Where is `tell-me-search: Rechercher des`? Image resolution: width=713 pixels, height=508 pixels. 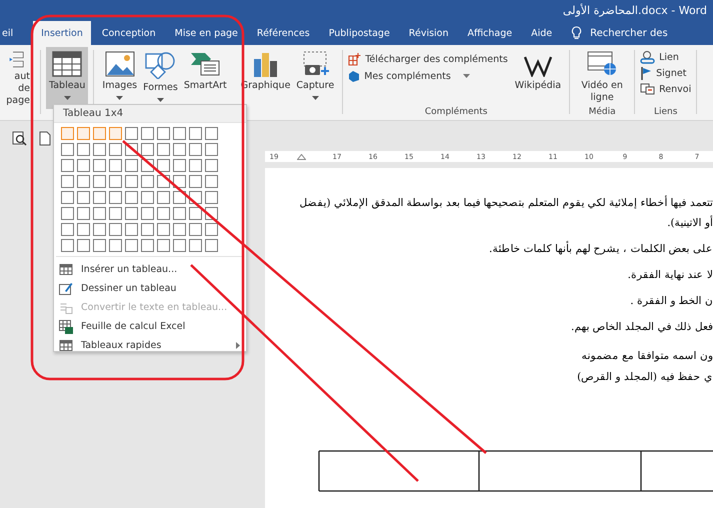 tell-me-search: Rechercher des is located at coordinates (629, 33).